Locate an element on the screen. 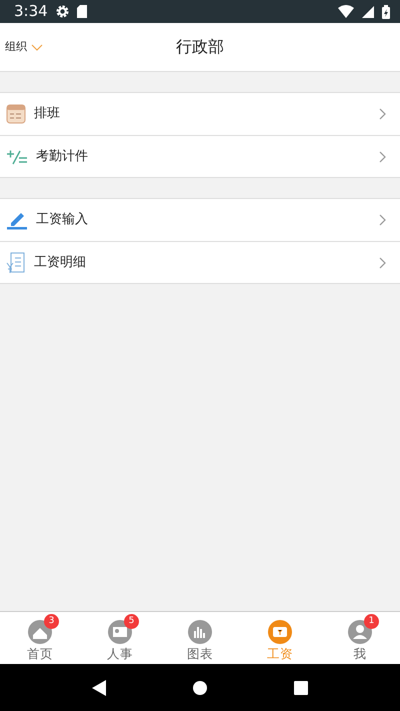  organization-dropdown: 组织 is located at coordinates (24, 47).